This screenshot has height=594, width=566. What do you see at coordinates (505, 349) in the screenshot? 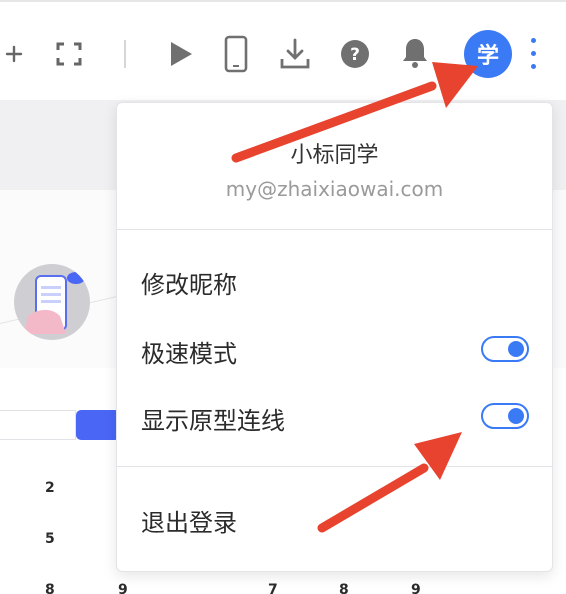
I see `fast-mode-toggle` at bounding box center [505, 349].